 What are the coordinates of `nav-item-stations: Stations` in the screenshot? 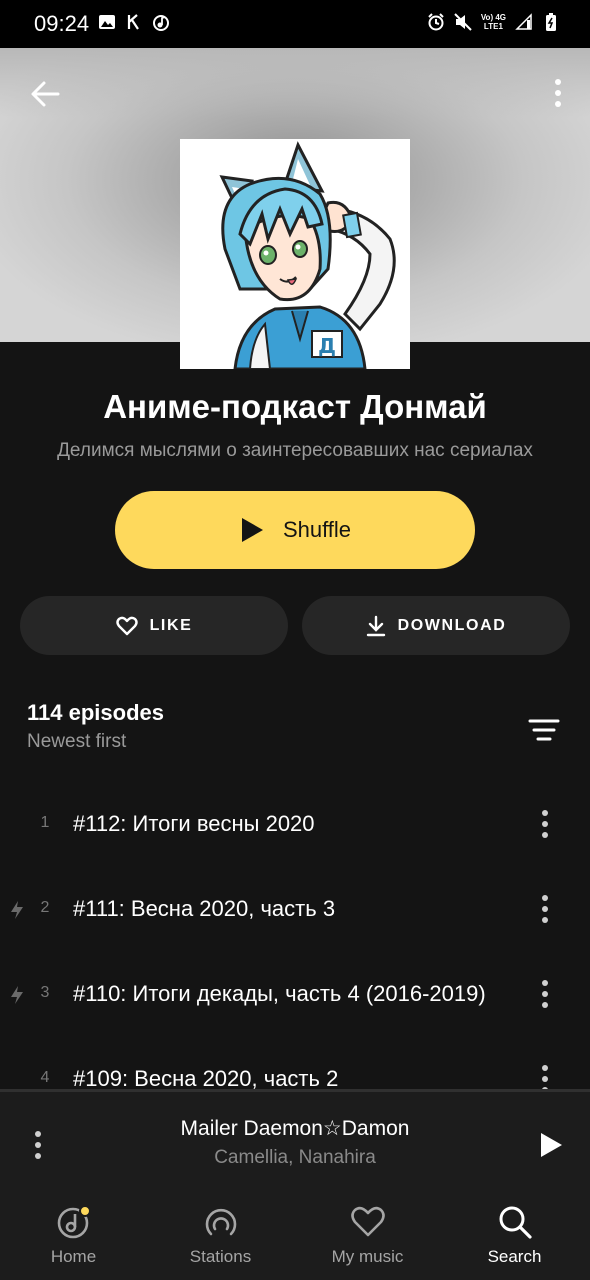 It's located at (220, 1233).